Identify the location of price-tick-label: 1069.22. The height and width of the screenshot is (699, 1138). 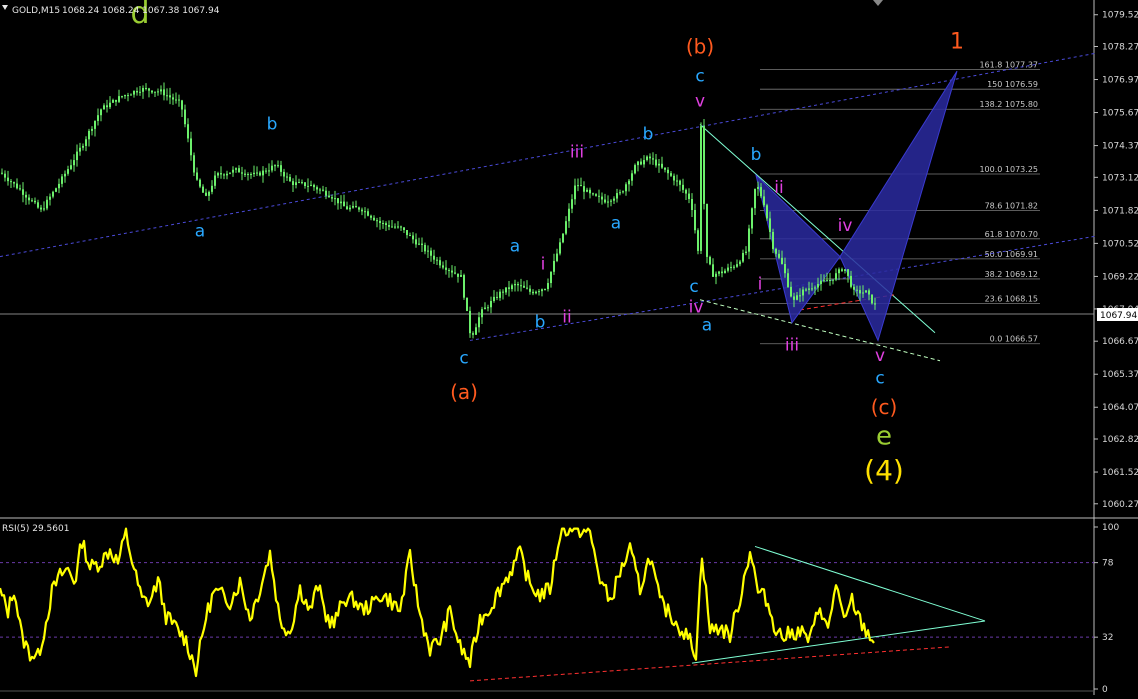
(1120, 277).